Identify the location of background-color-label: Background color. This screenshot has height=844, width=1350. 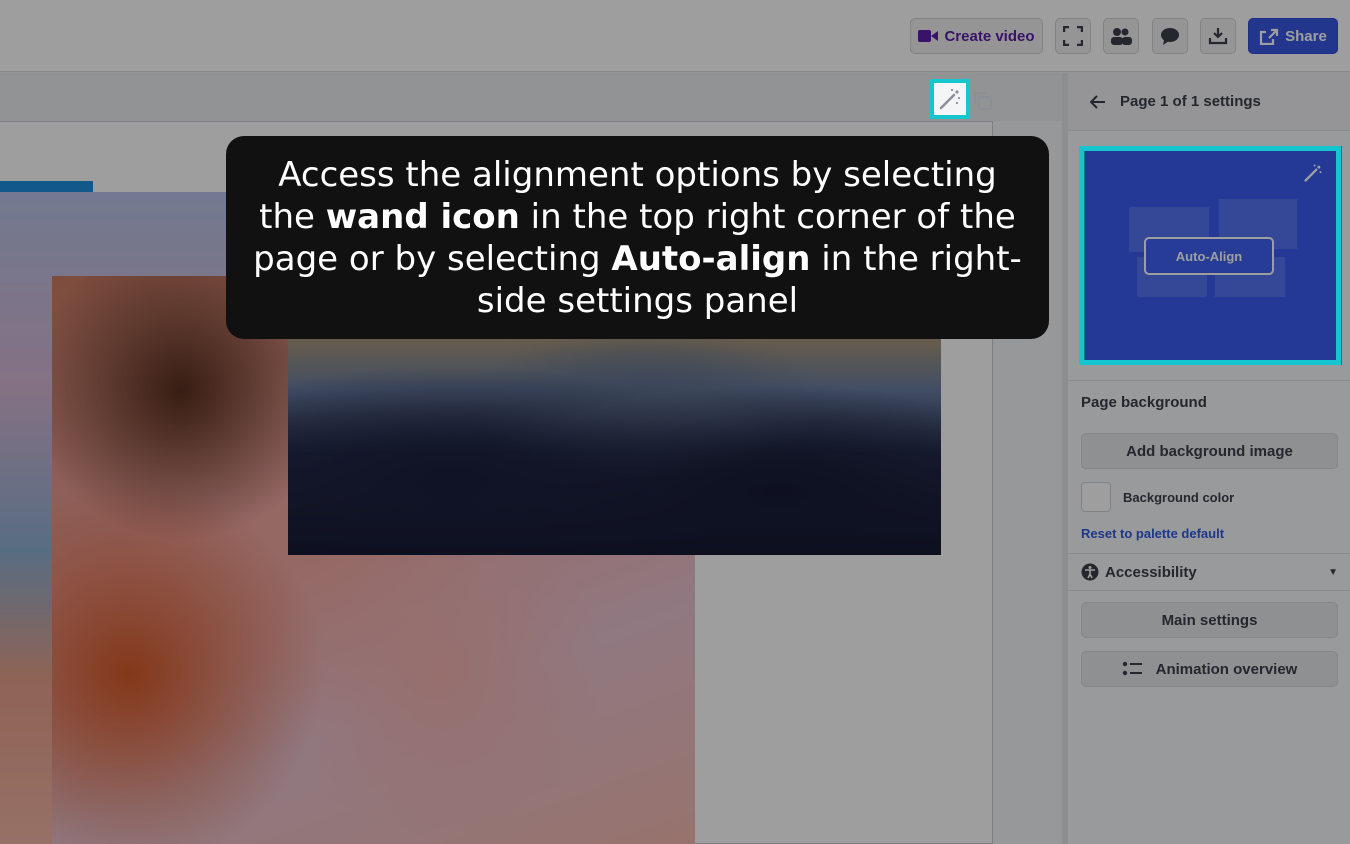
(1179, 497).